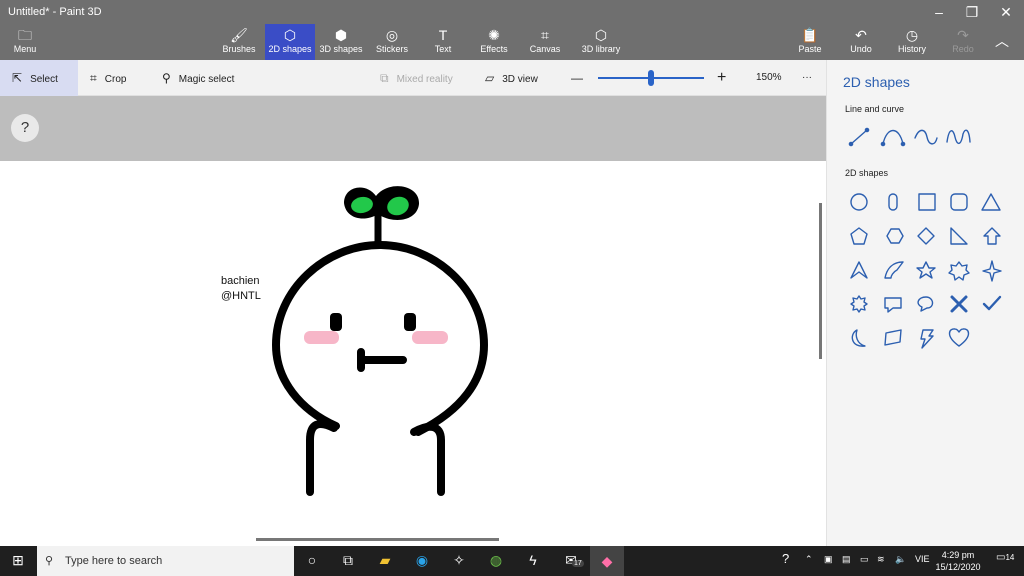 The width and height of the screenshot is (1024, 576). What do you see at coordinates (861, 49) in the screenshot?
I see `undo-label: Undo` at bounding box center [861, 49].